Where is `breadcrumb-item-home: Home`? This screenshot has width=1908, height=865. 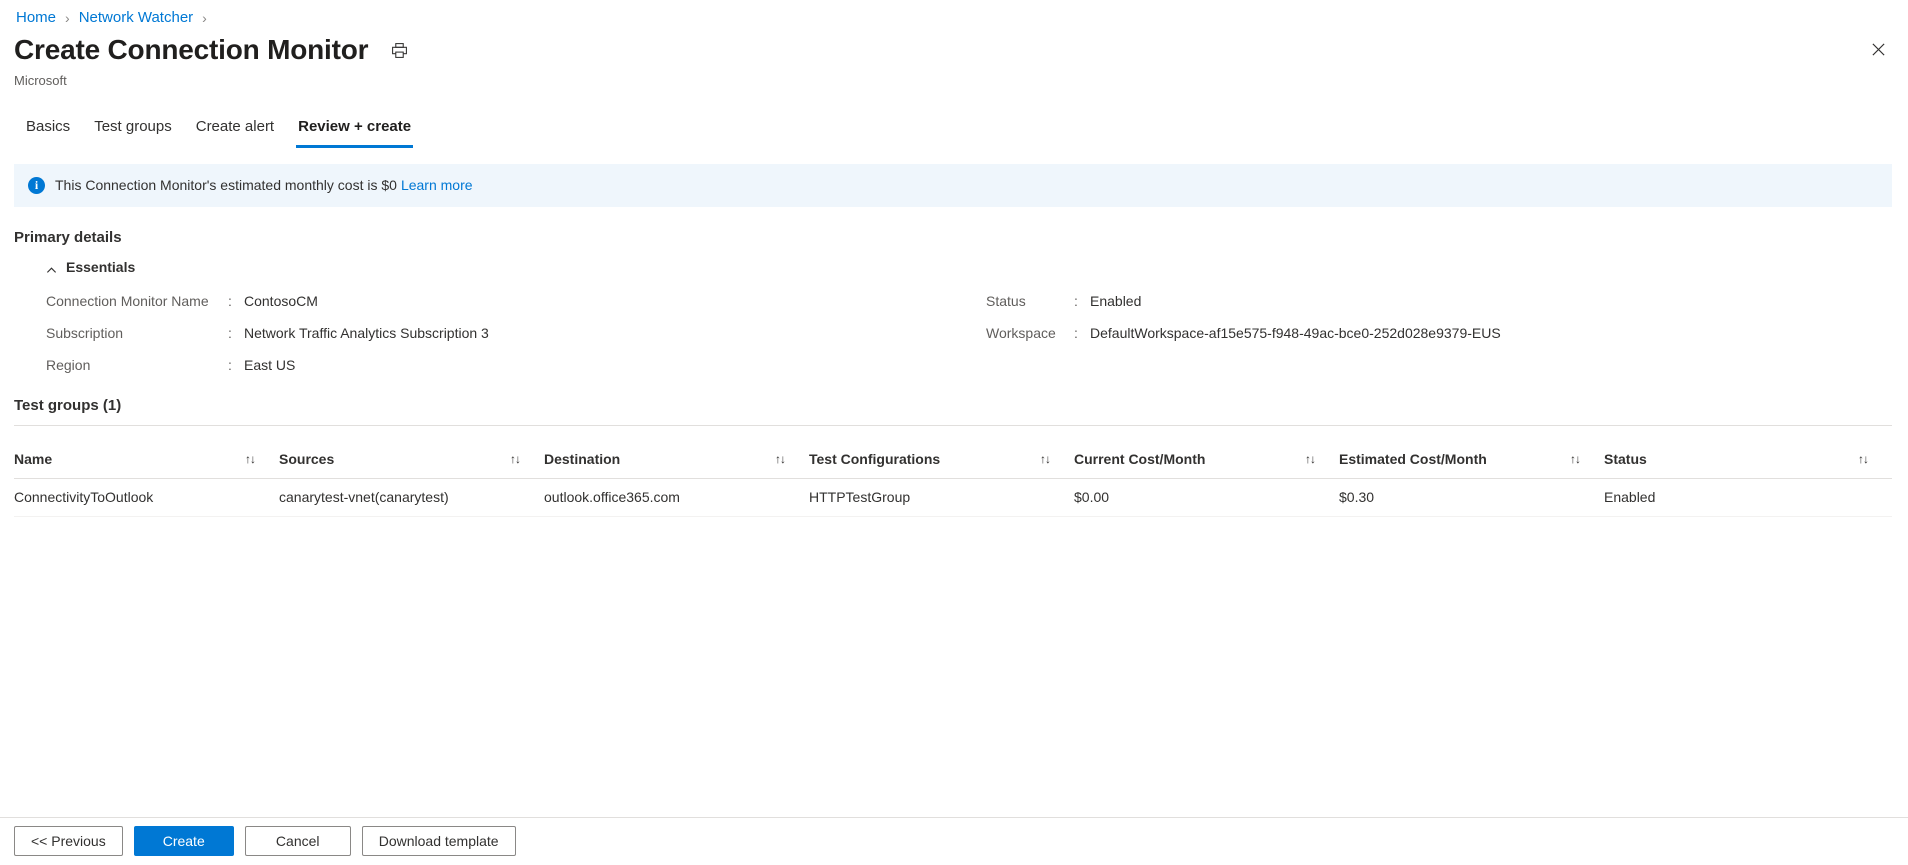 breadcrumb-item-home: Home is located at coordinates (36, 18).